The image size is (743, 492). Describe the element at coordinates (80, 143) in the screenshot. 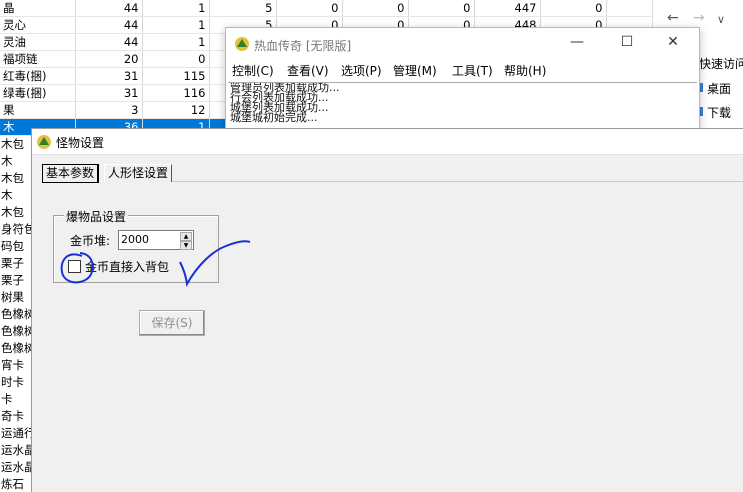

I see `dialog-title: 怪物设置` at that location.